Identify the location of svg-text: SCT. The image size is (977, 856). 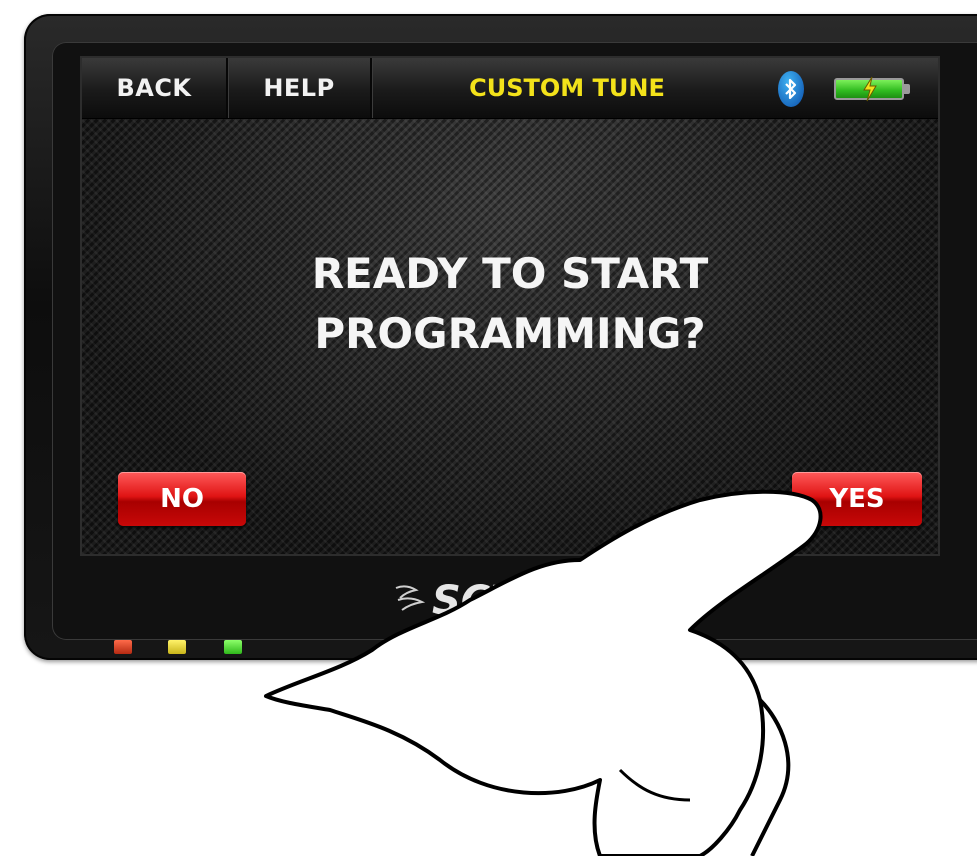
(476, 601).